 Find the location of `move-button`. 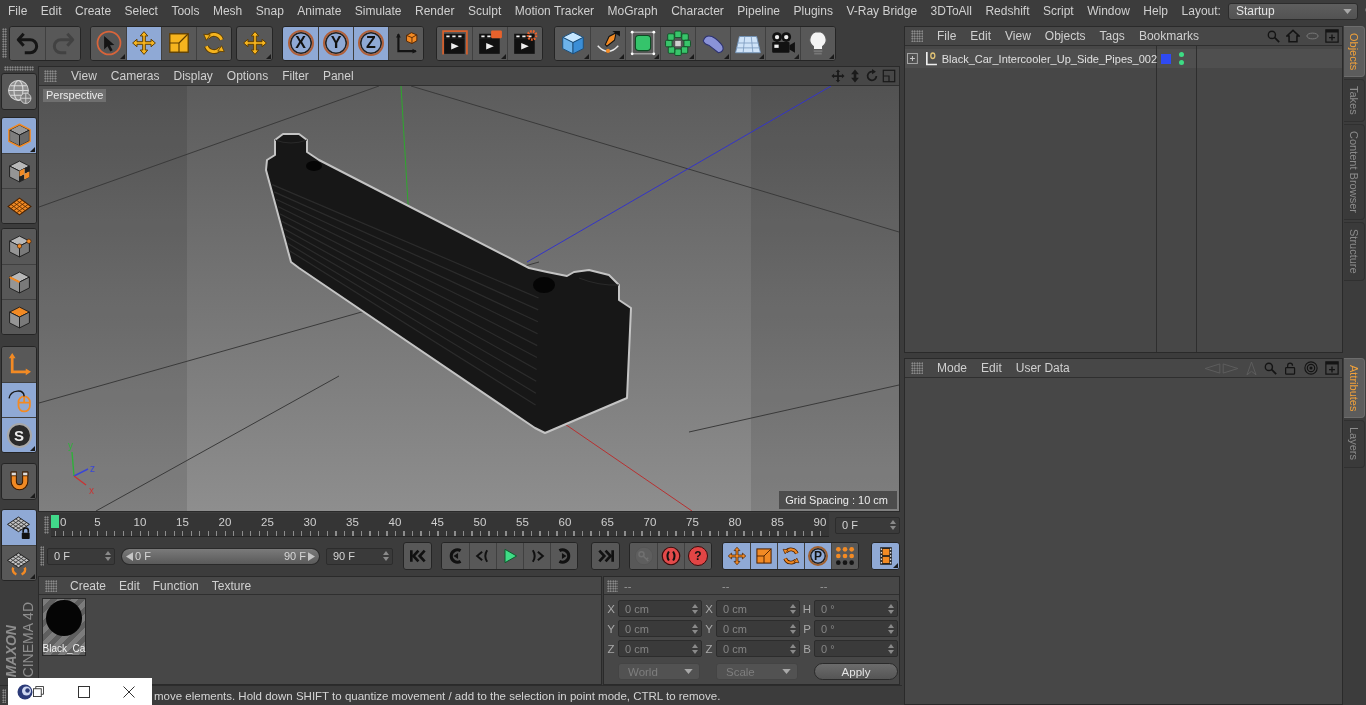

move-button is located at coordinates (143, 43).